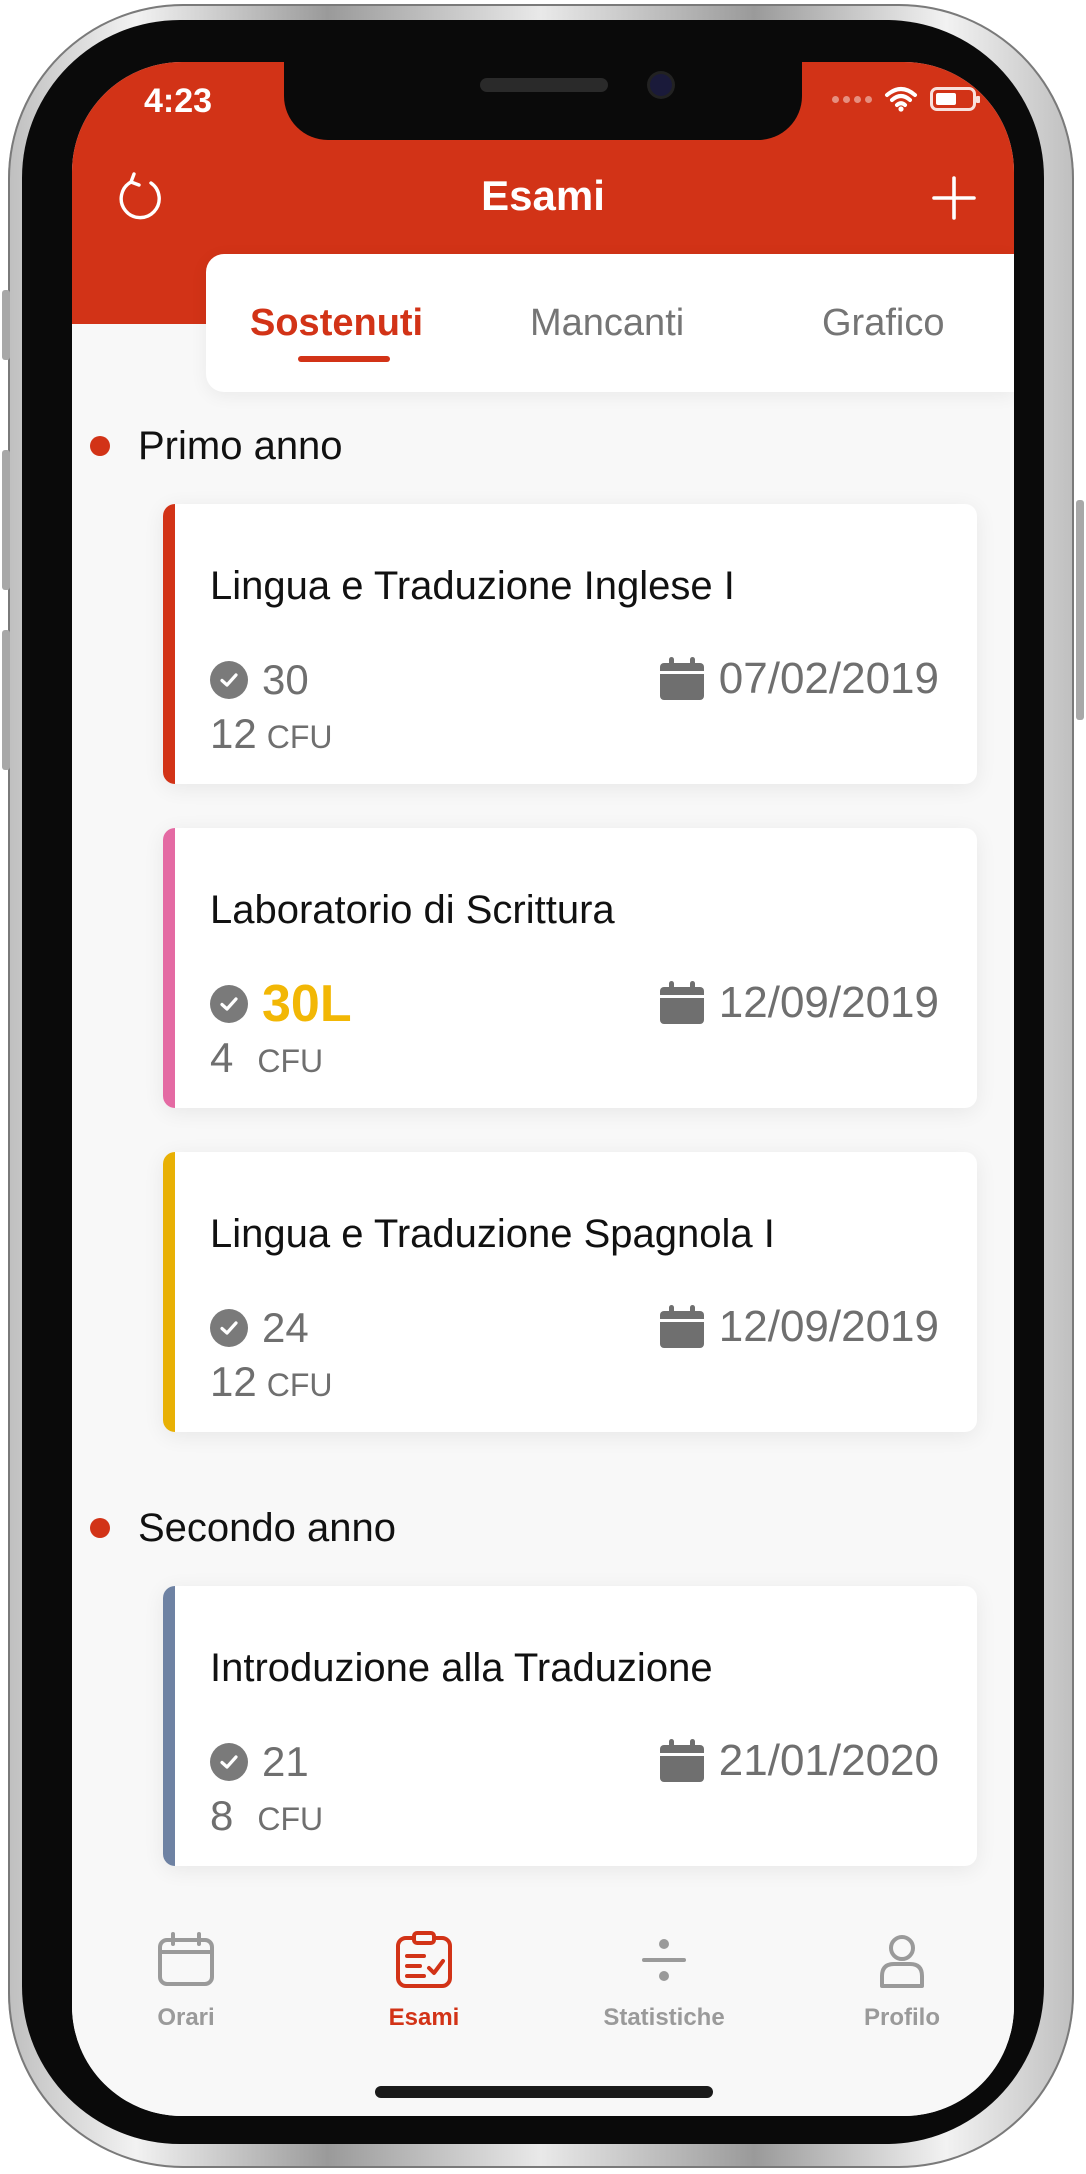 The width and height of the screenshot is (1086, 2174). What do you see at coordinates (178, 101) in the screenshot?
I see `status-time: 4:23` at bounding box center [178, 101].